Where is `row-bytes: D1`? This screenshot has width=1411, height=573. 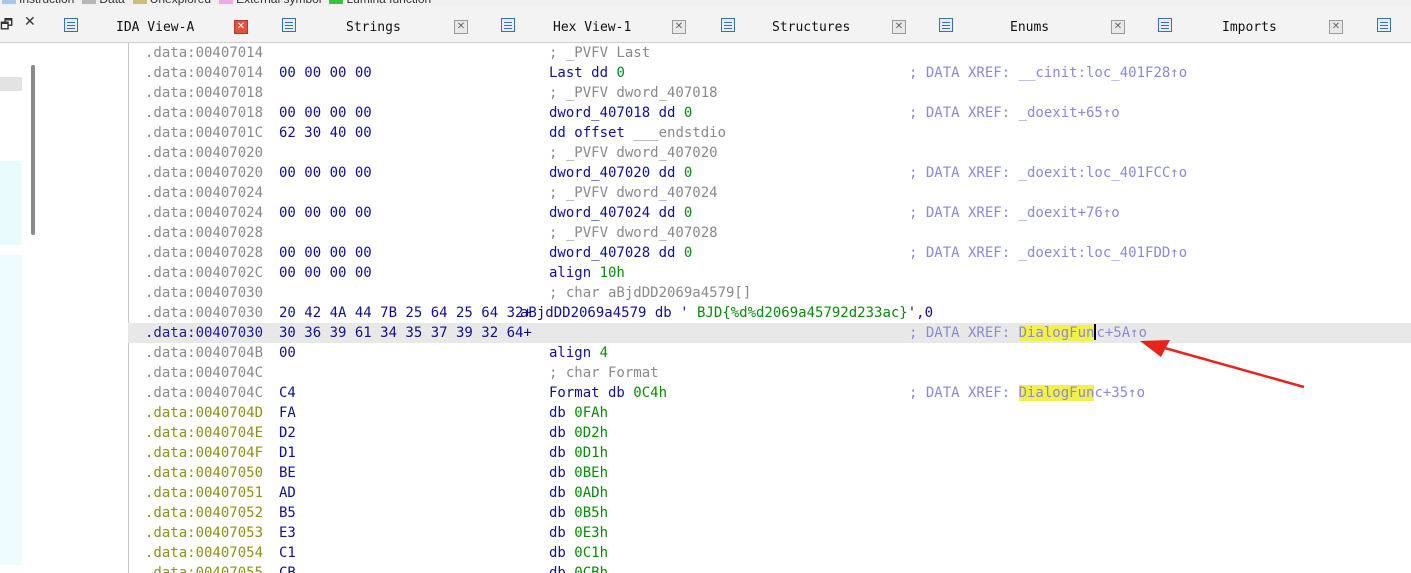
row-bytes: D1 is located at coordinates (287, 453).